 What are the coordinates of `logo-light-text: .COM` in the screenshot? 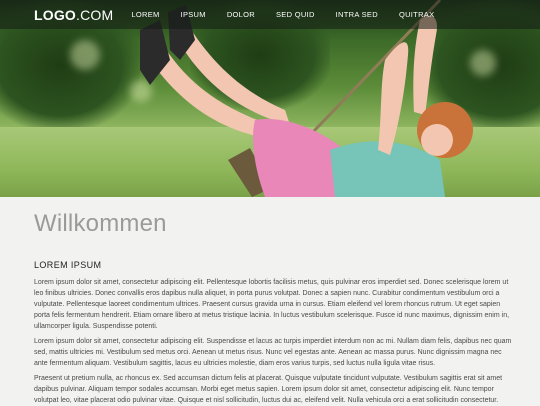 It's located at (95, 14).